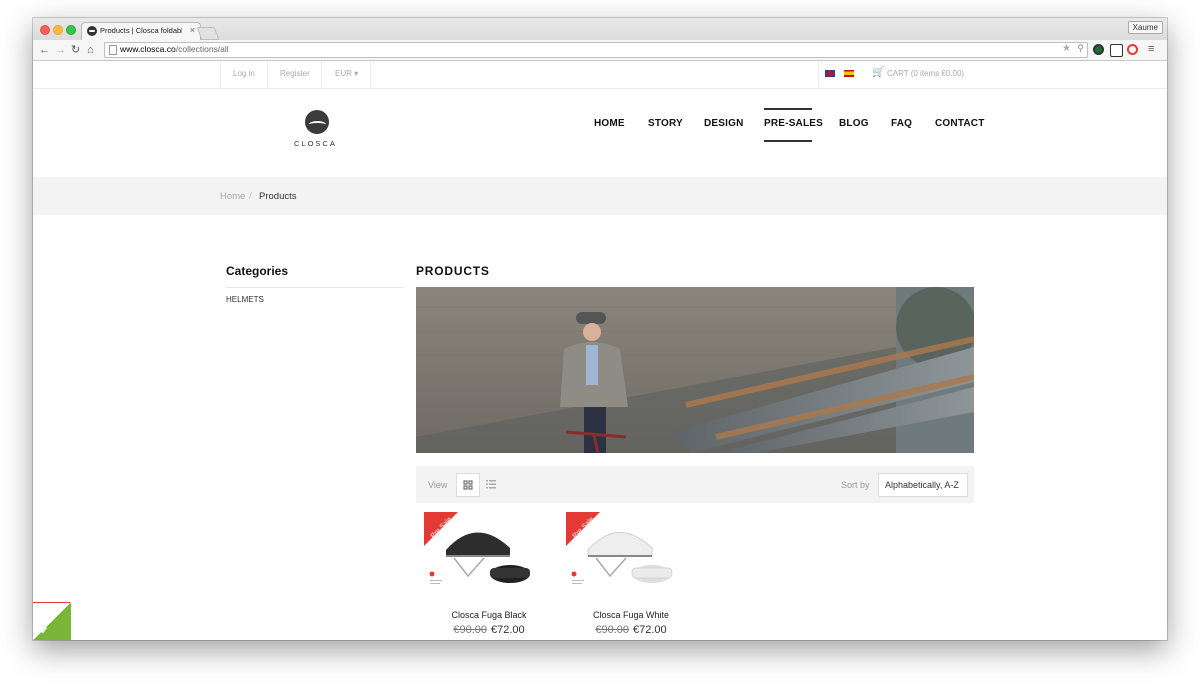 The width and height of the screenshot is (1200, 688). I want to click on category-helmets: HELMETS, so click(245, 299).